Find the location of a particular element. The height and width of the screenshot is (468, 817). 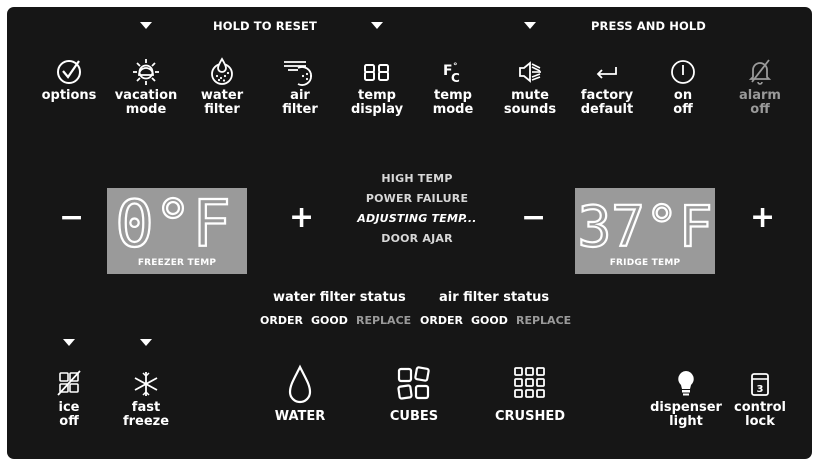

air-filter-label: air filter is located at coordinates (300, 102).